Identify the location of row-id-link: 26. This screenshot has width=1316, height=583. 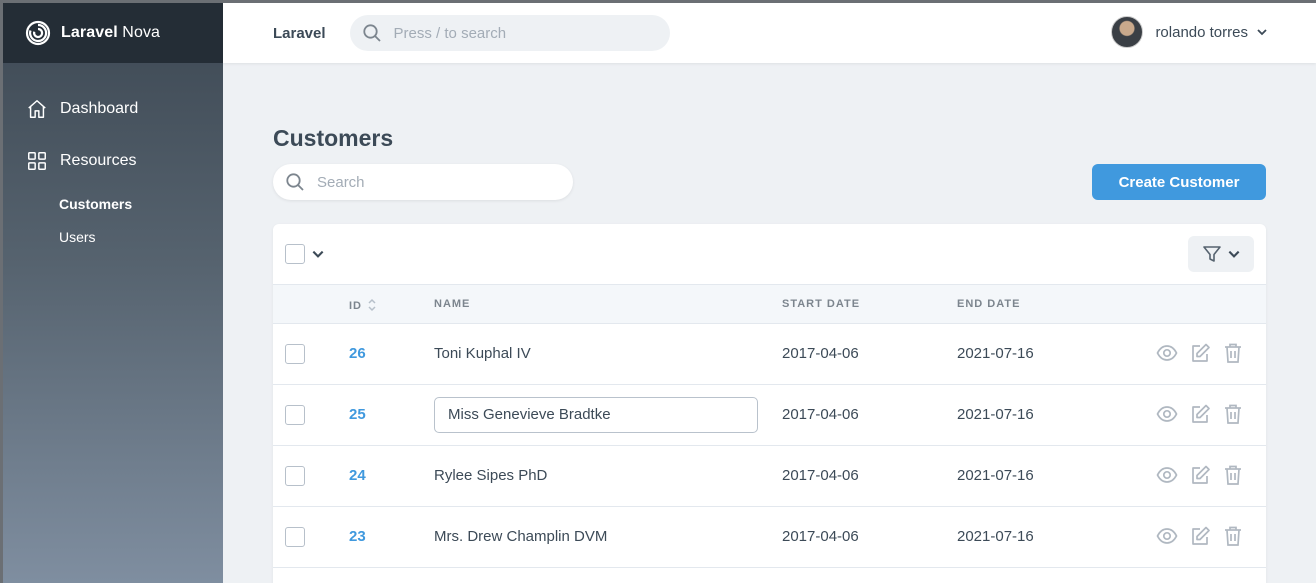
(357, 353).